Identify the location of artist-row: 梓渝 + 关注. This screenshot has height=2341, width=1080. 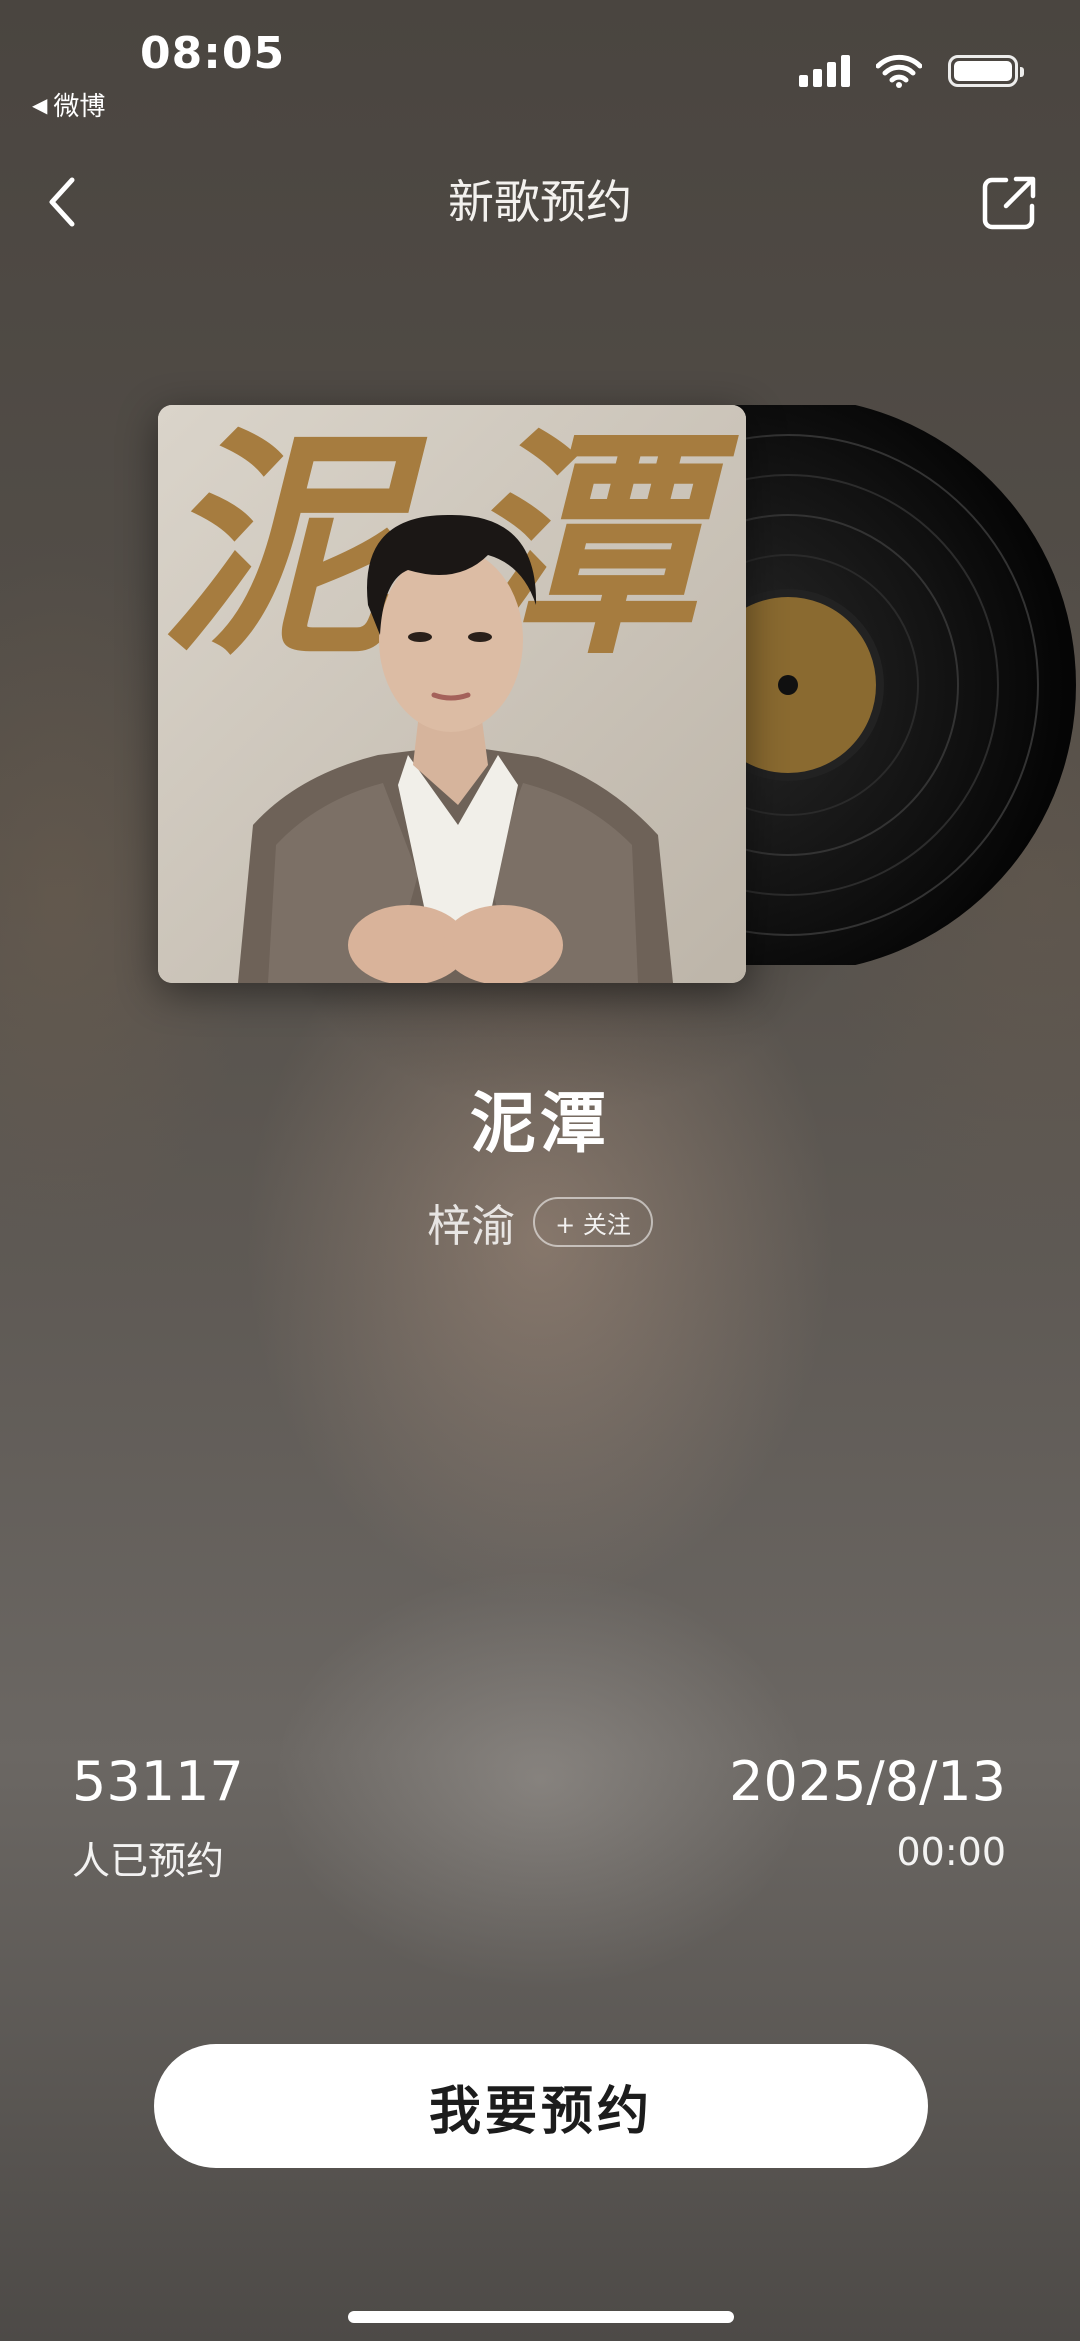
(540, 1222).